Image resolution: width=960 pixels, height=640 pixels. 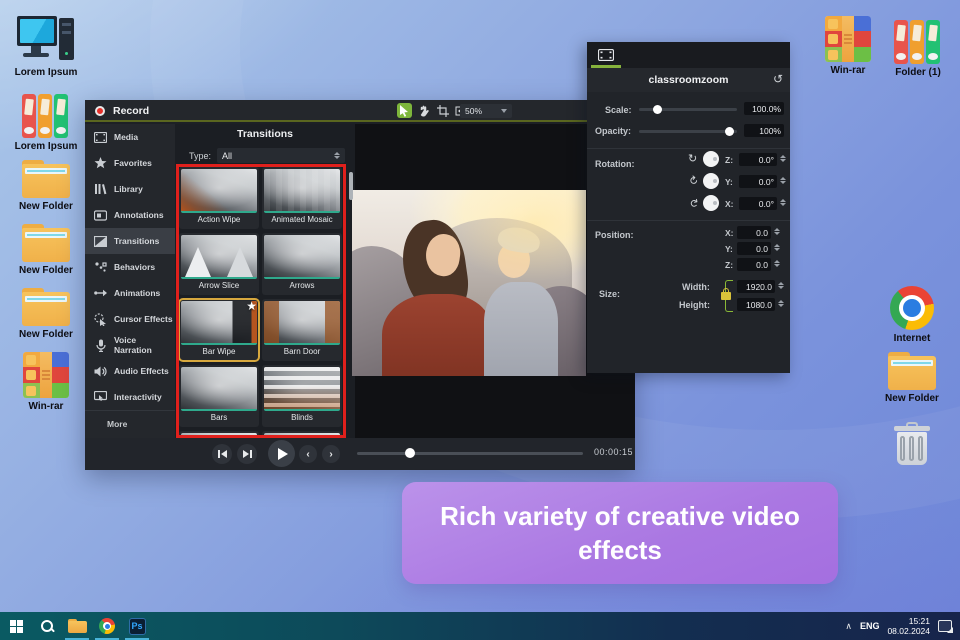 I want to click on height-label: Height:, so click(x=694, y=305).